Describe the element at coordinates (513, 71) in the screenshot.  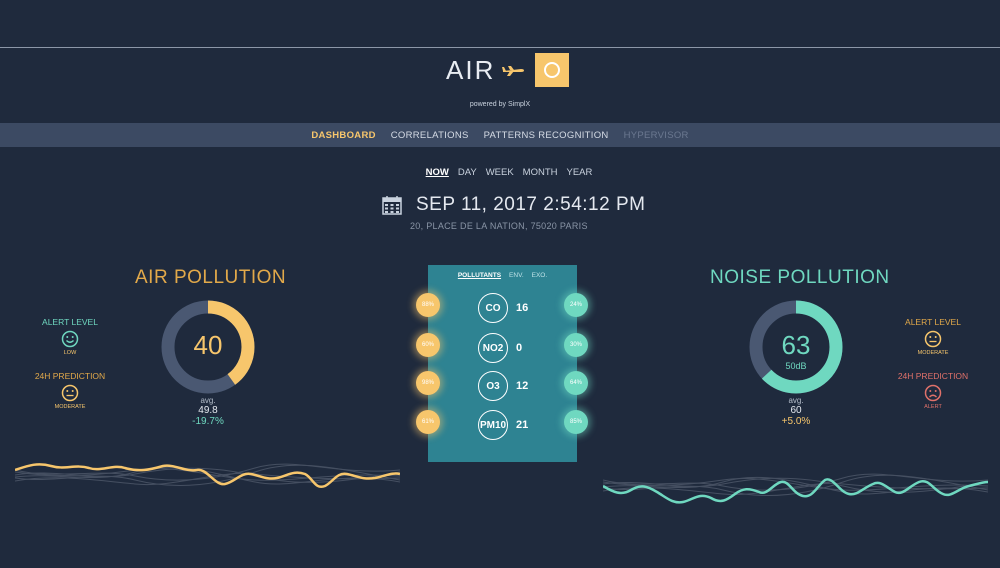
I see `airplane-icon` at that location.